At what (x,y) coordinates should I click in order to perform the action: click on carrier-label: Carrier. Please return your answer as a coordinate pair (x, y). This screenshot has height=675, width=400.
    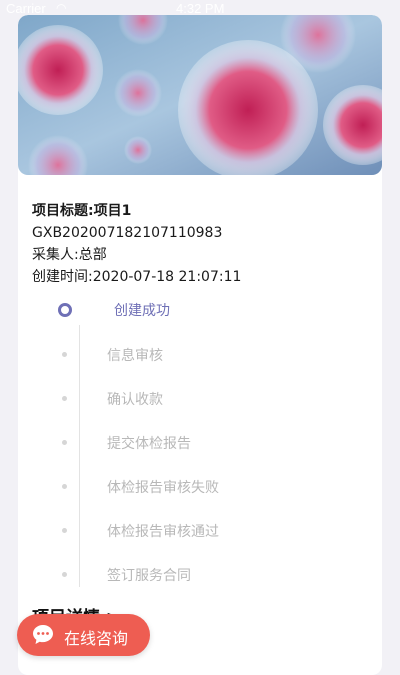
    Looking at the image, I should click on (26, 8).